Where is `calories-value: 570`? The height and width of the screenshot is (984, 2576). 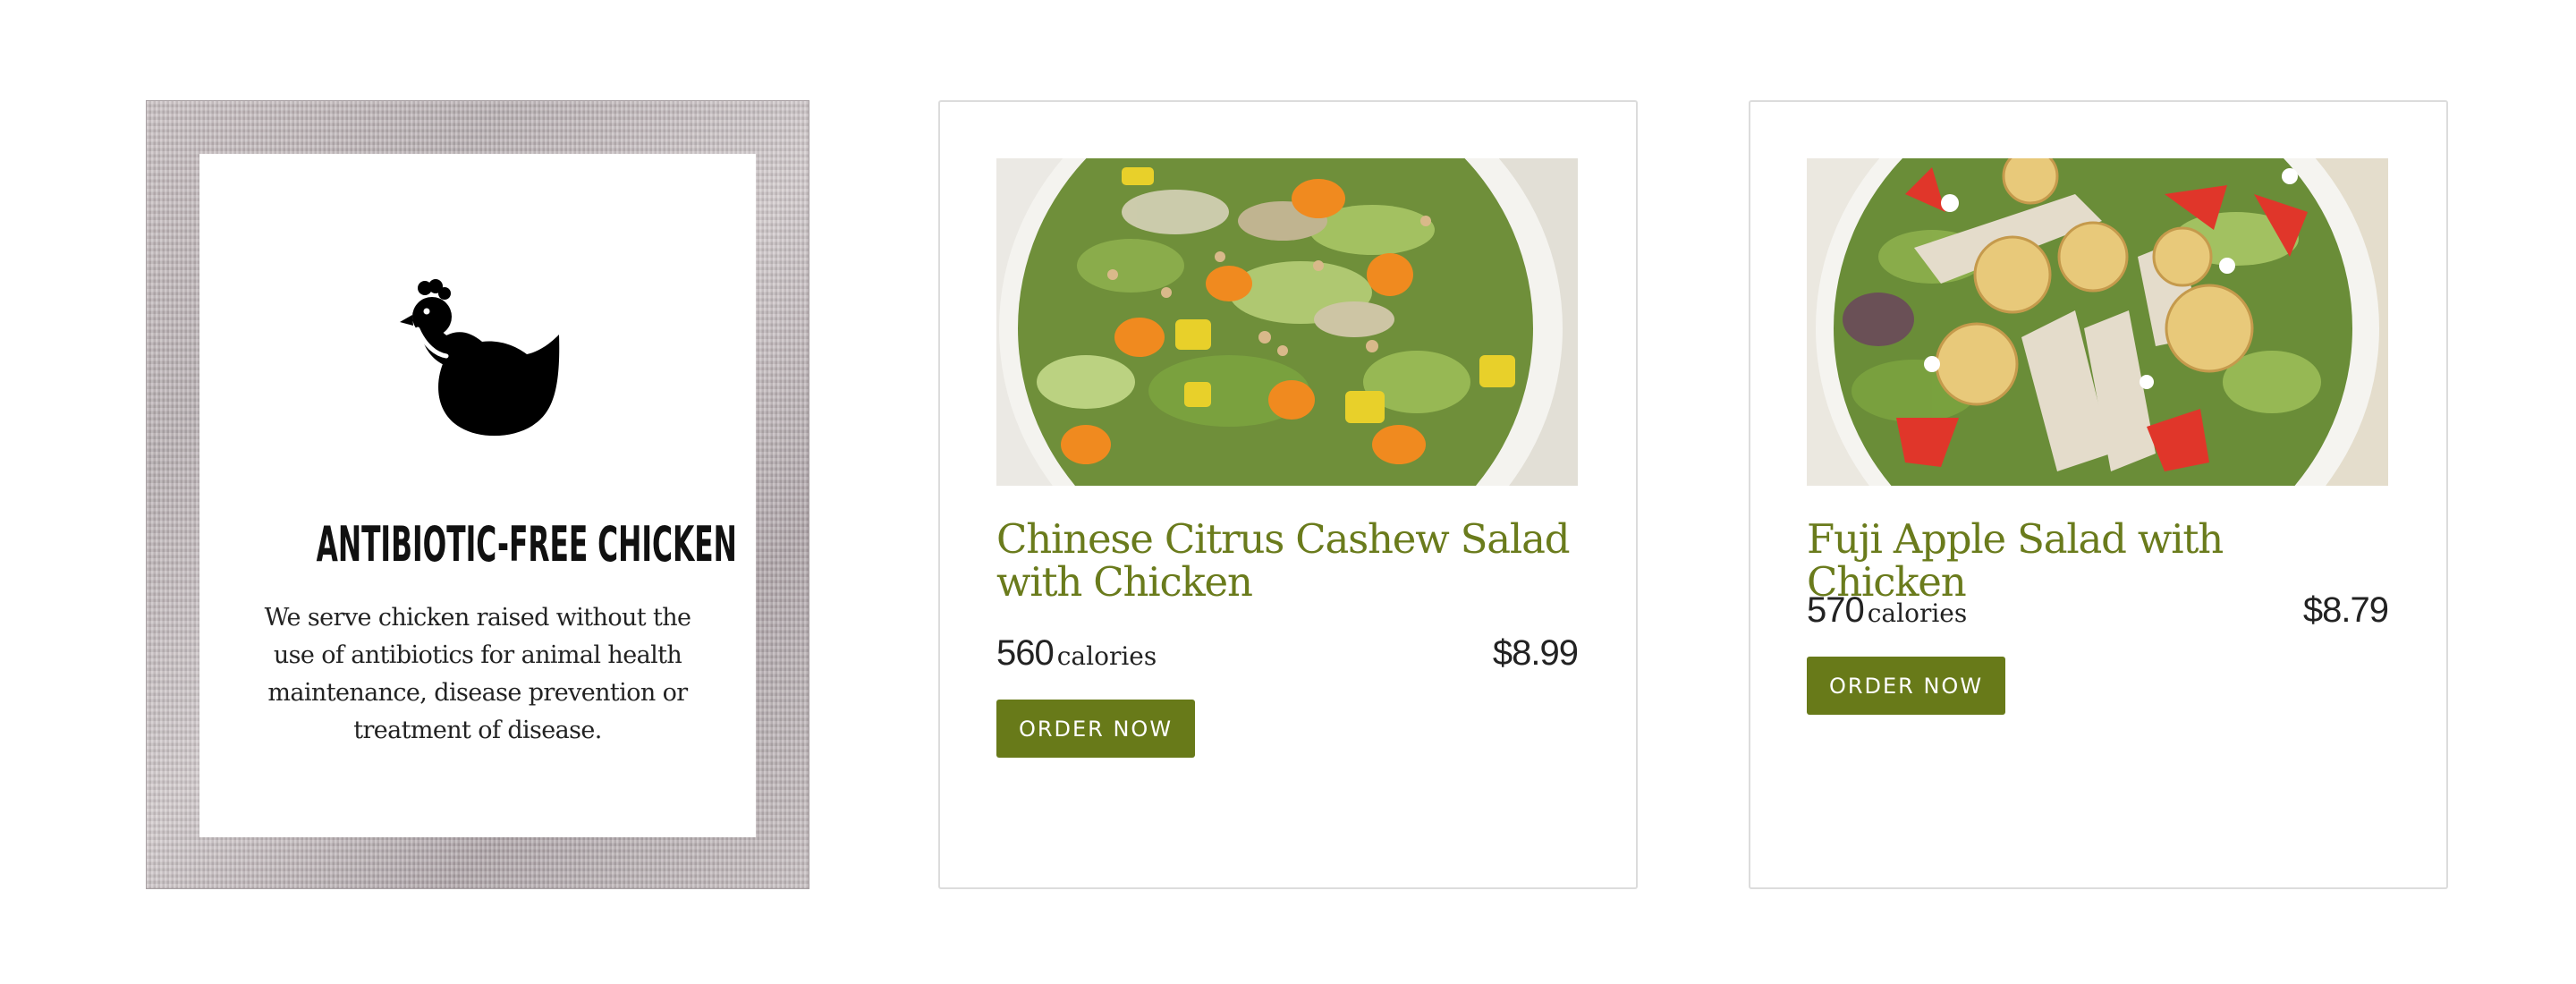 calories-value: 570 is located at coordinates (1836, 610).